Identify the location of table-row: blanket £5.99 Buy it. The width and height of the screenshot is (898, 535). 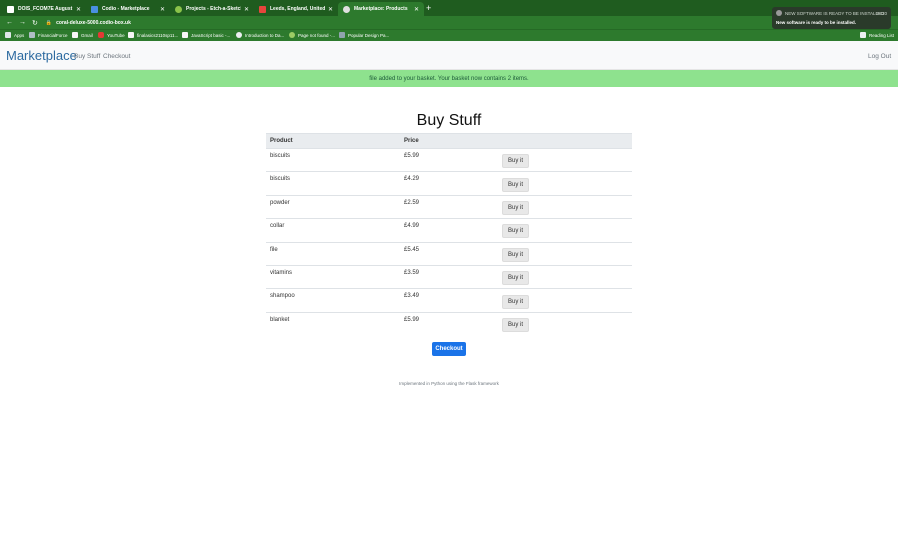
(449, 323).